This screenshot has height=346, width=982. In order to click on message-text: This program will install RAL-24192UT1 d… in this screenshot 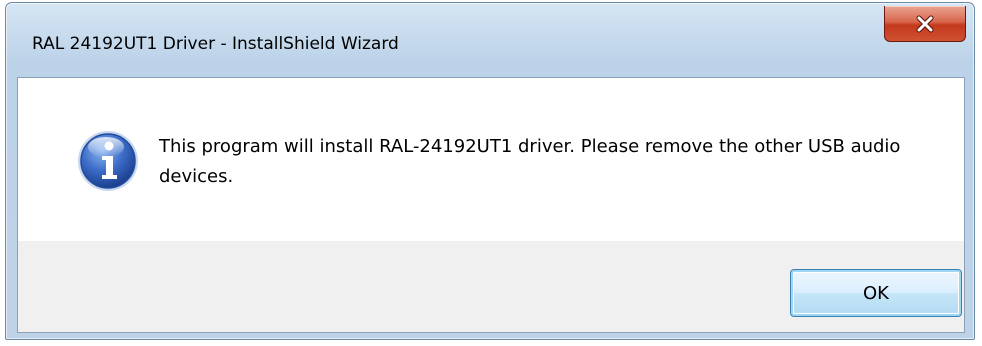, I will do `click(530, 161)`.